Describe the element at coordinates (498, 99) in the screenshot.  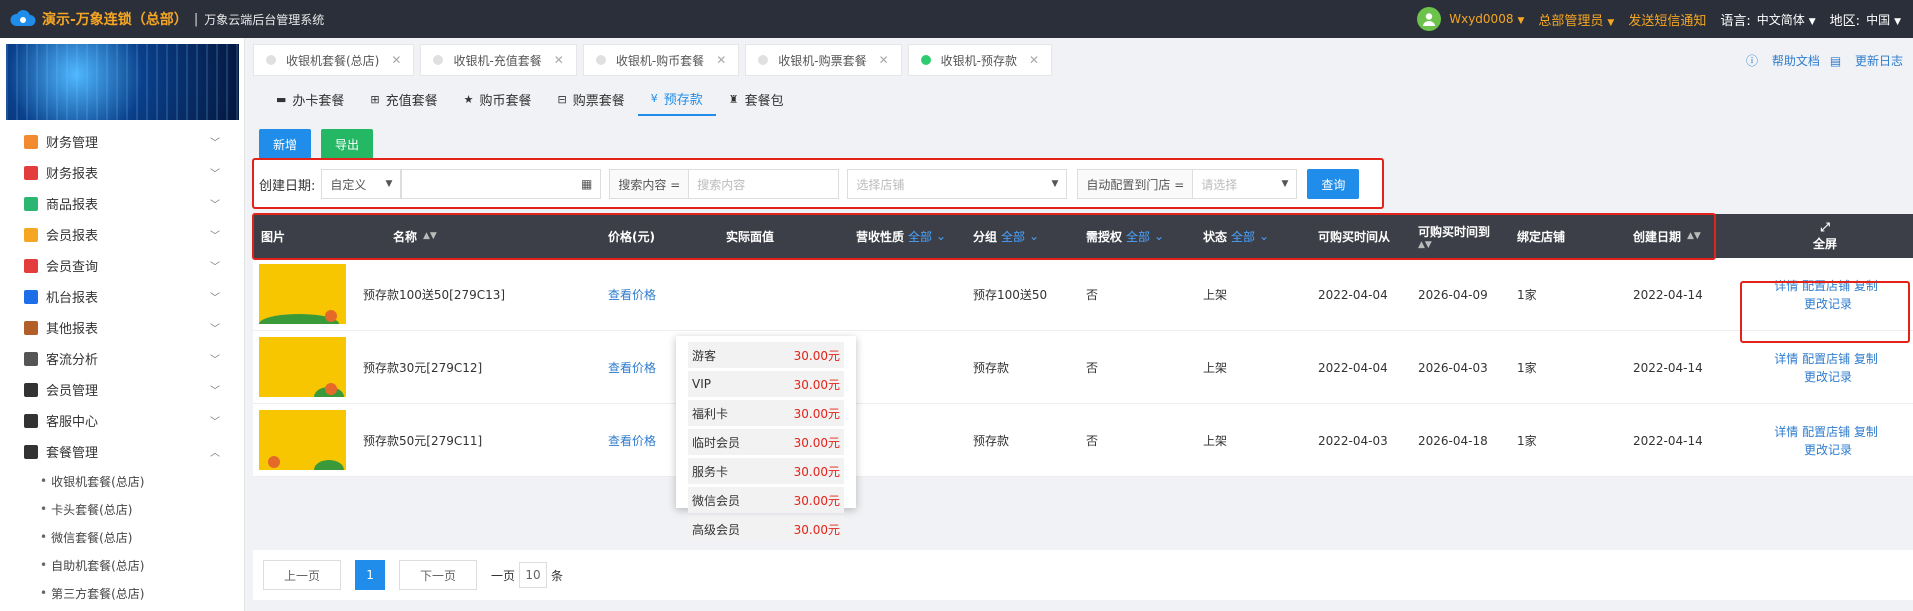
I see `subtab-2: ★ 购币套餐` at that location.